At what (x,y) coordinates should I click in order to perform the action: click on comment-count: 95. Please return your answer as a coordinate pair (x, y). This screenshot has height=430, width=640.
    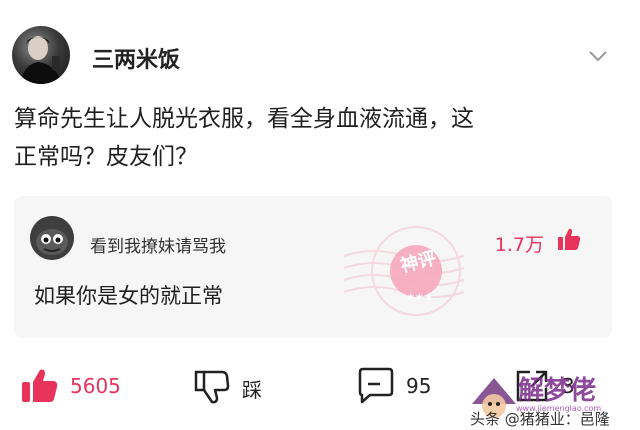
    Looking at the image, I should click on (419, 386).